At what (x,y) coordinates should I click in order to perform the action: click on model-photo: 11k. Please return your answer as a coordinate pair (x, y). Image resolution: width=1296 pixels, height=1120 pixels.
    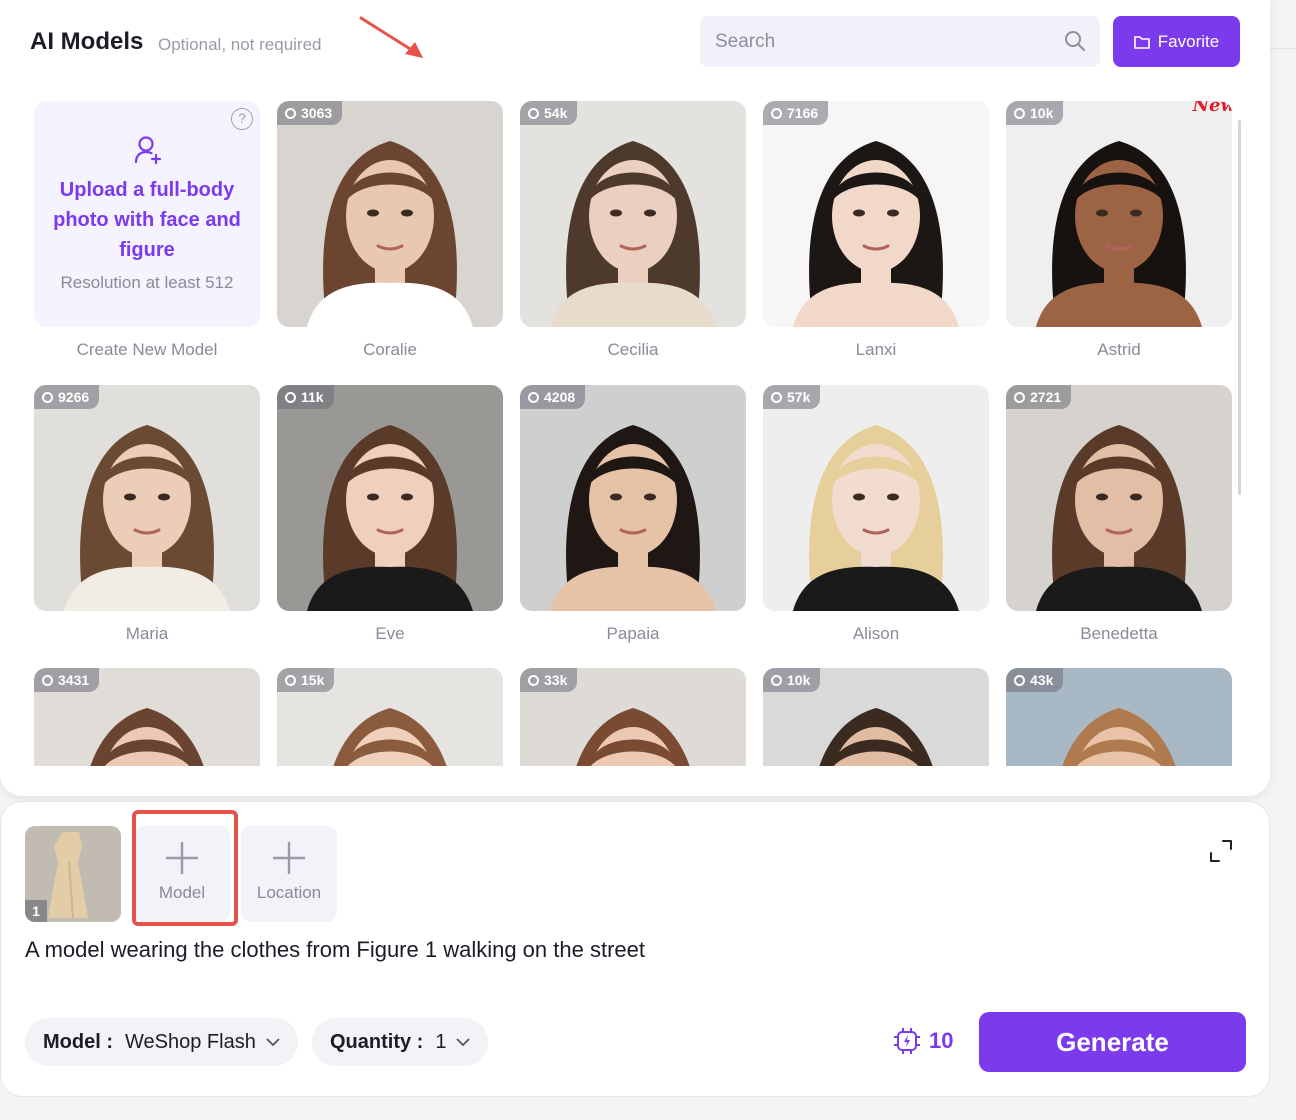
    Looking at the image, I should click on (390, 498).